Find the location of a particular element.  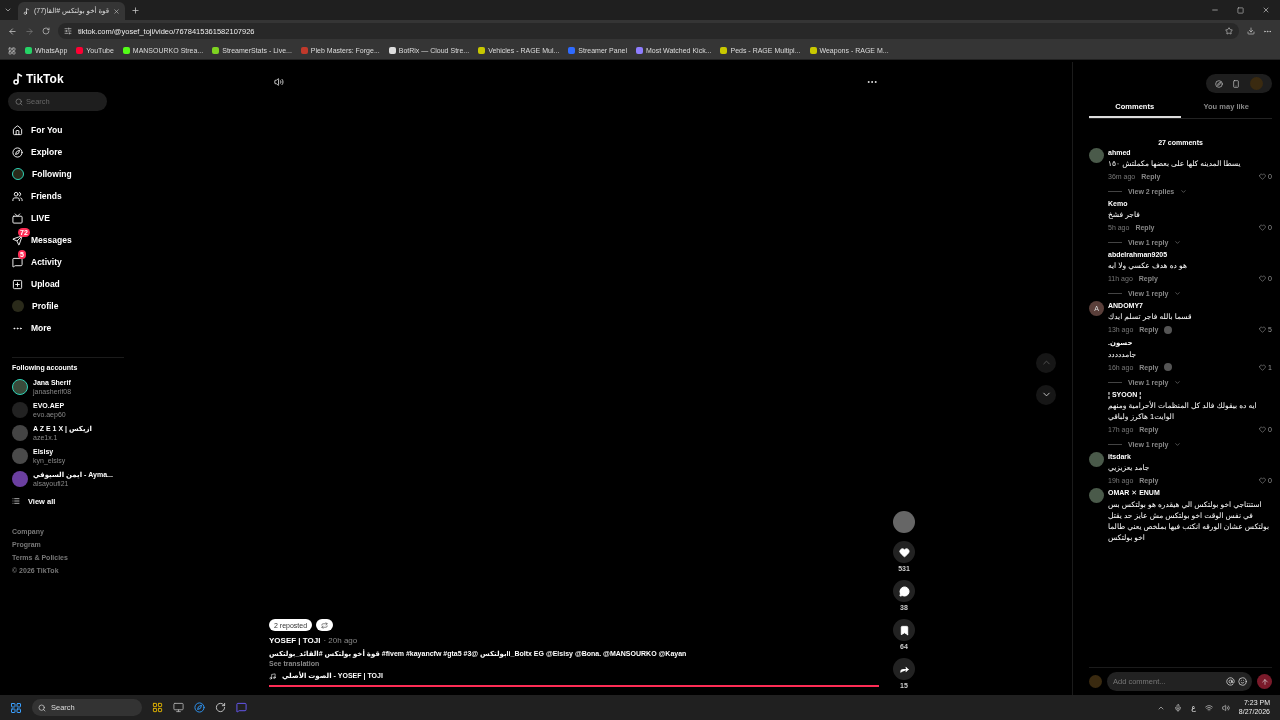

nav-item: For You is located at coordinates (68, 130).